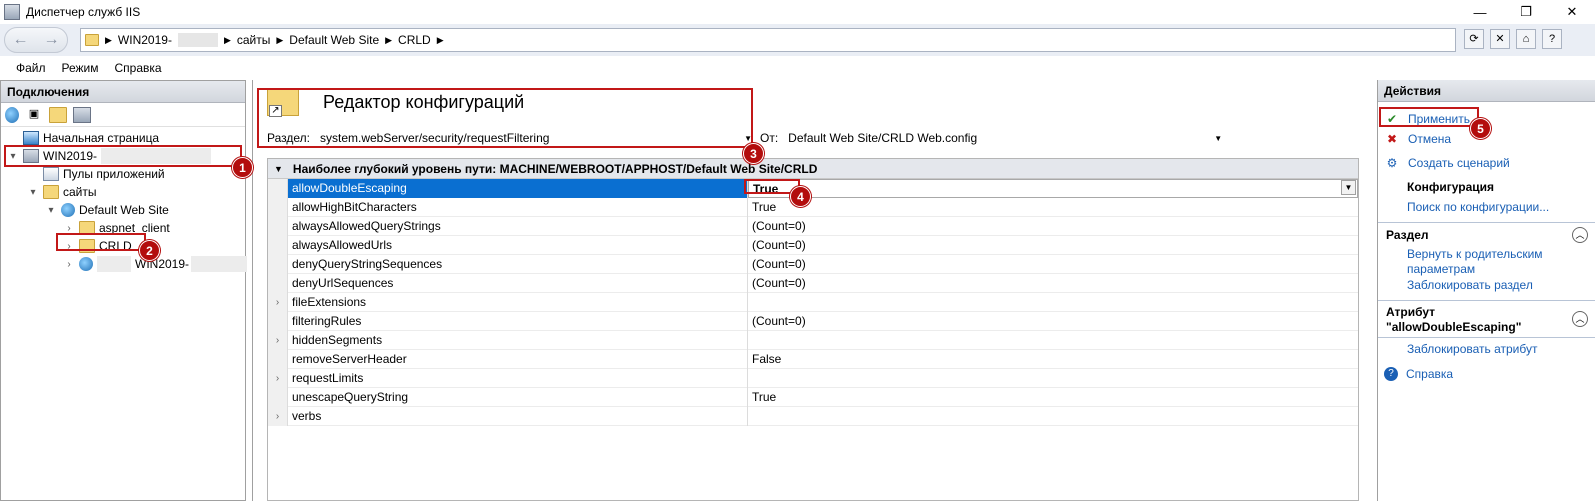 This screenshot has width=1595, height=501. I want to click on breadcrumb-default-site: Default Web Site, so click(334, 40).